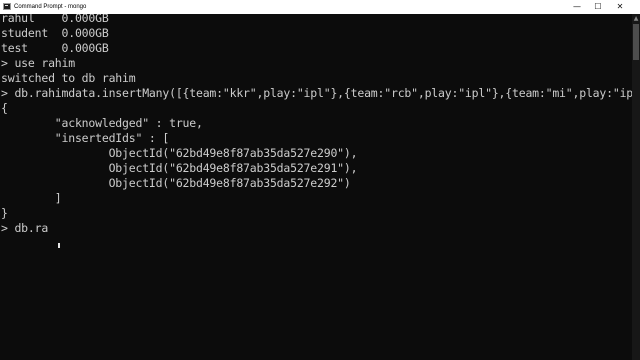  Describe the element at coordinates (4, 108) in the screenshot. I see `terminal-line: {` at that location.